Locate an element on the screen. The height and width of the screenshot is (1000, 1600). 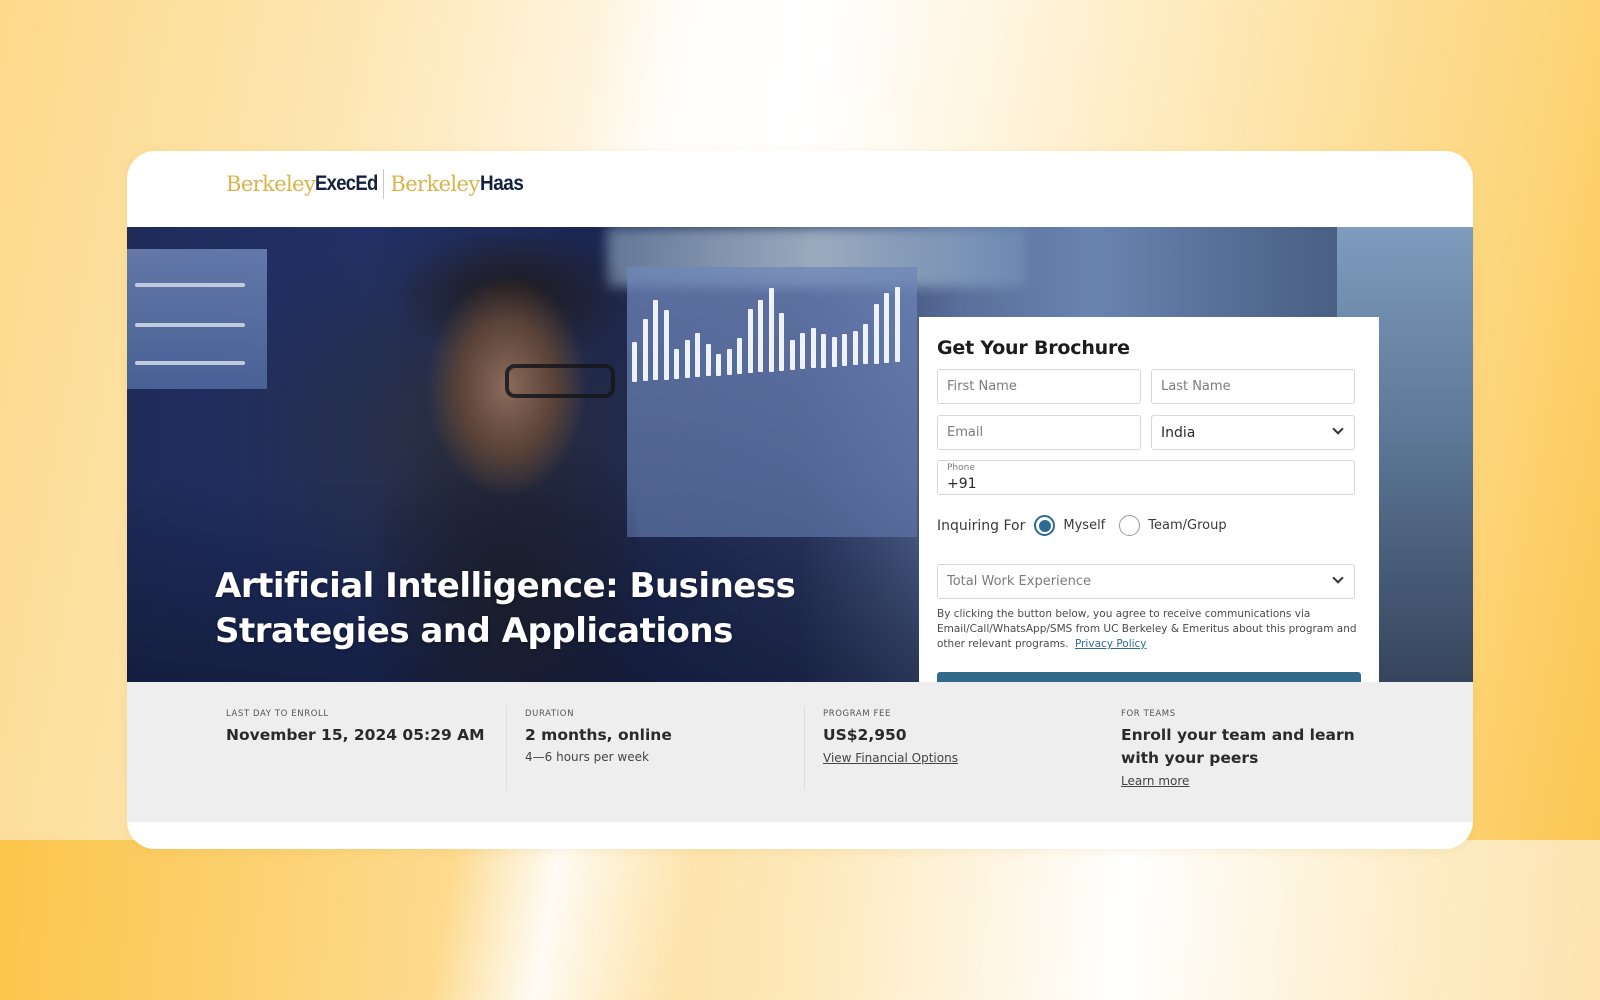
phone-input: Phone +91 is located at coordinates (1146, 477).